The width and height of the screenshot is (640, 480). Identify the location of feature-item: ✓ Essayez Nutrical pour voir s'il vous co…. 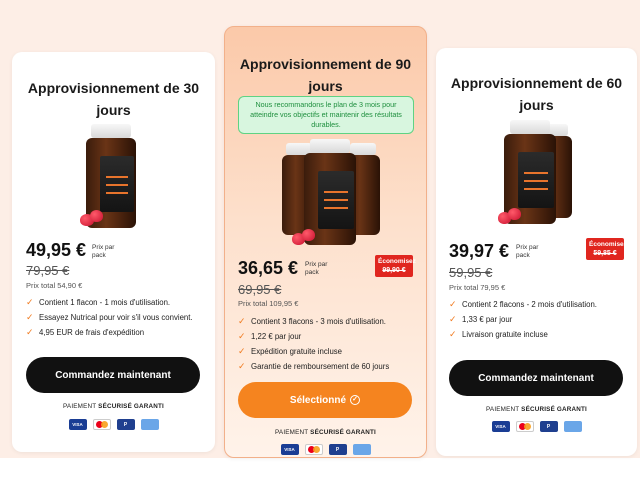
(109, 317).